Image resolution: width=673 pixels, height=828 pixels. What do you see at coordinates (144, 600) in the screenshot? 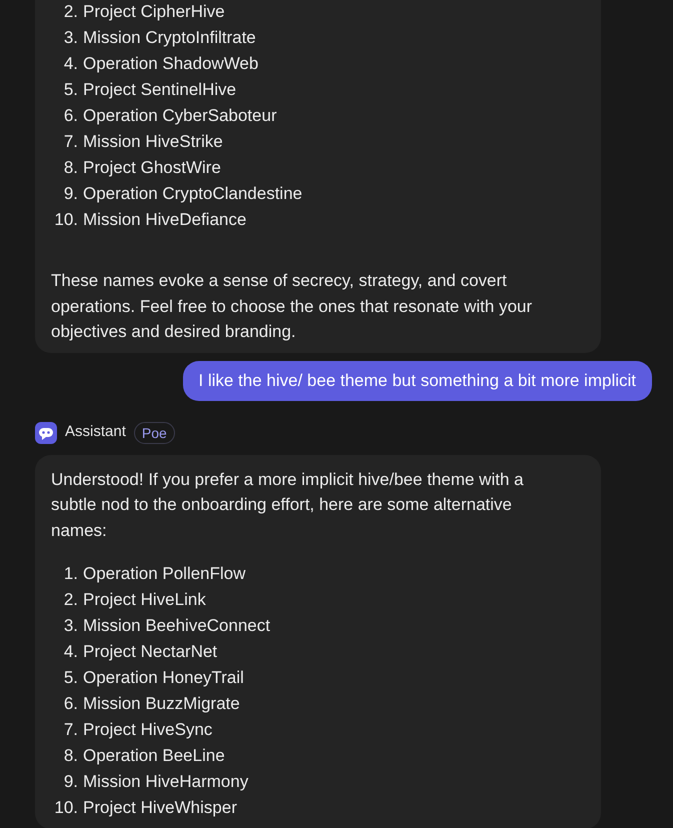
I see `list-item: Project HiveLink` at bounding box center [144, 600].